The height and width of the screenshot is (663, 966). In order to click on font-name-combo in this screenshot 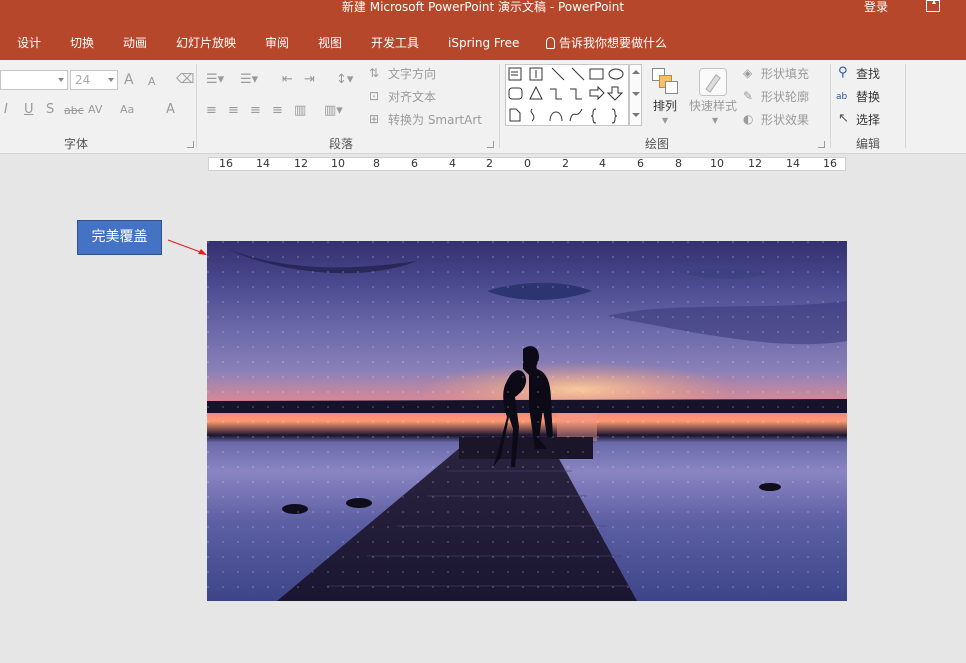, I will do `click(34, 80)`.